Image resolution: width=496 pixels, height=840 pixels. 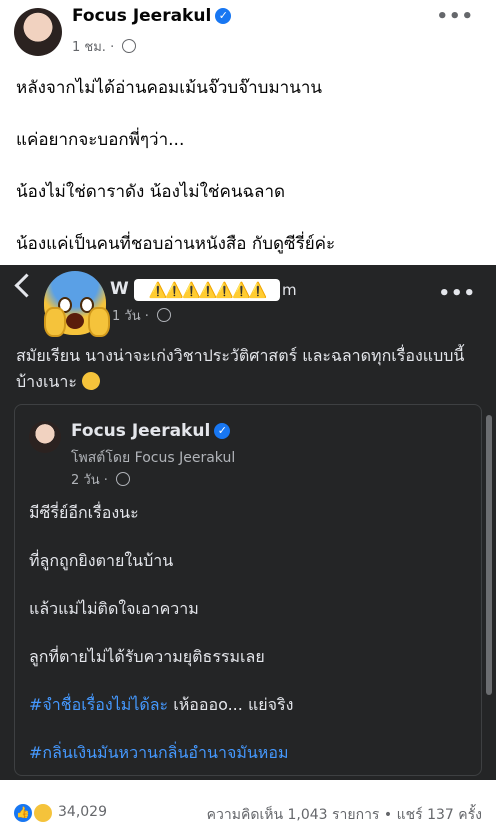 What do you see at coordinates (489, 555) in the screenshot?
I see `scrollbar` at bounding box center [489, 555].